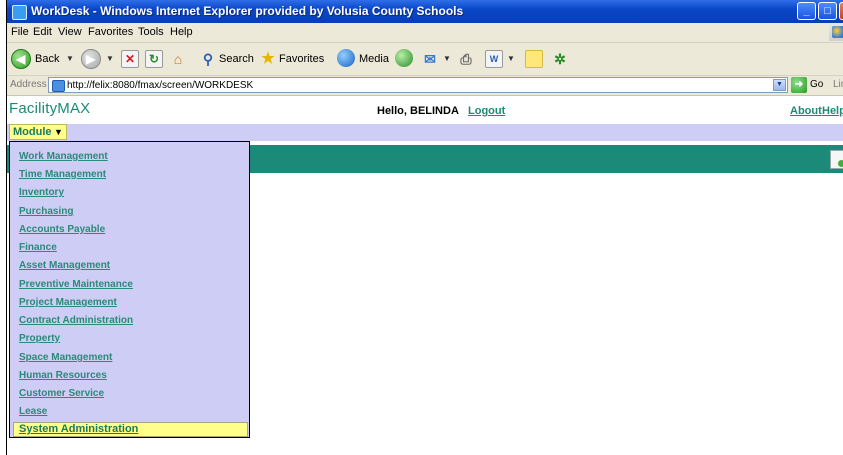  I want to click on menu-favorites: Favorites, so click(110, 32).